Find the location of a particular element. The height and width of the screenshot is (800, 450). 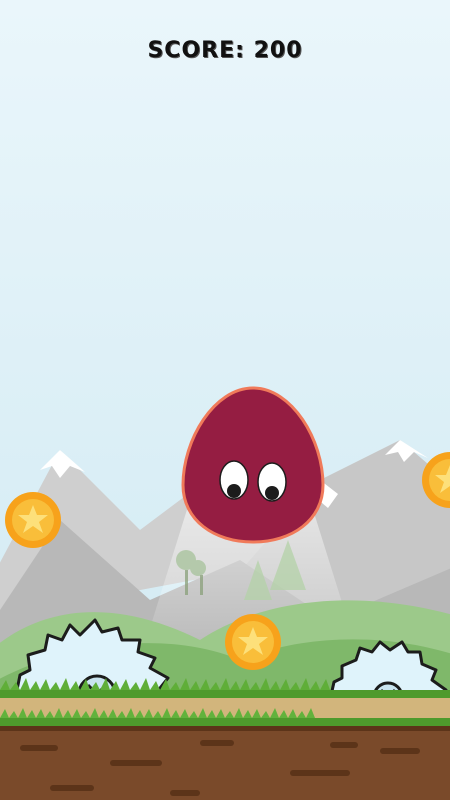

score-value: 200 is located at coordinates (278, 50).